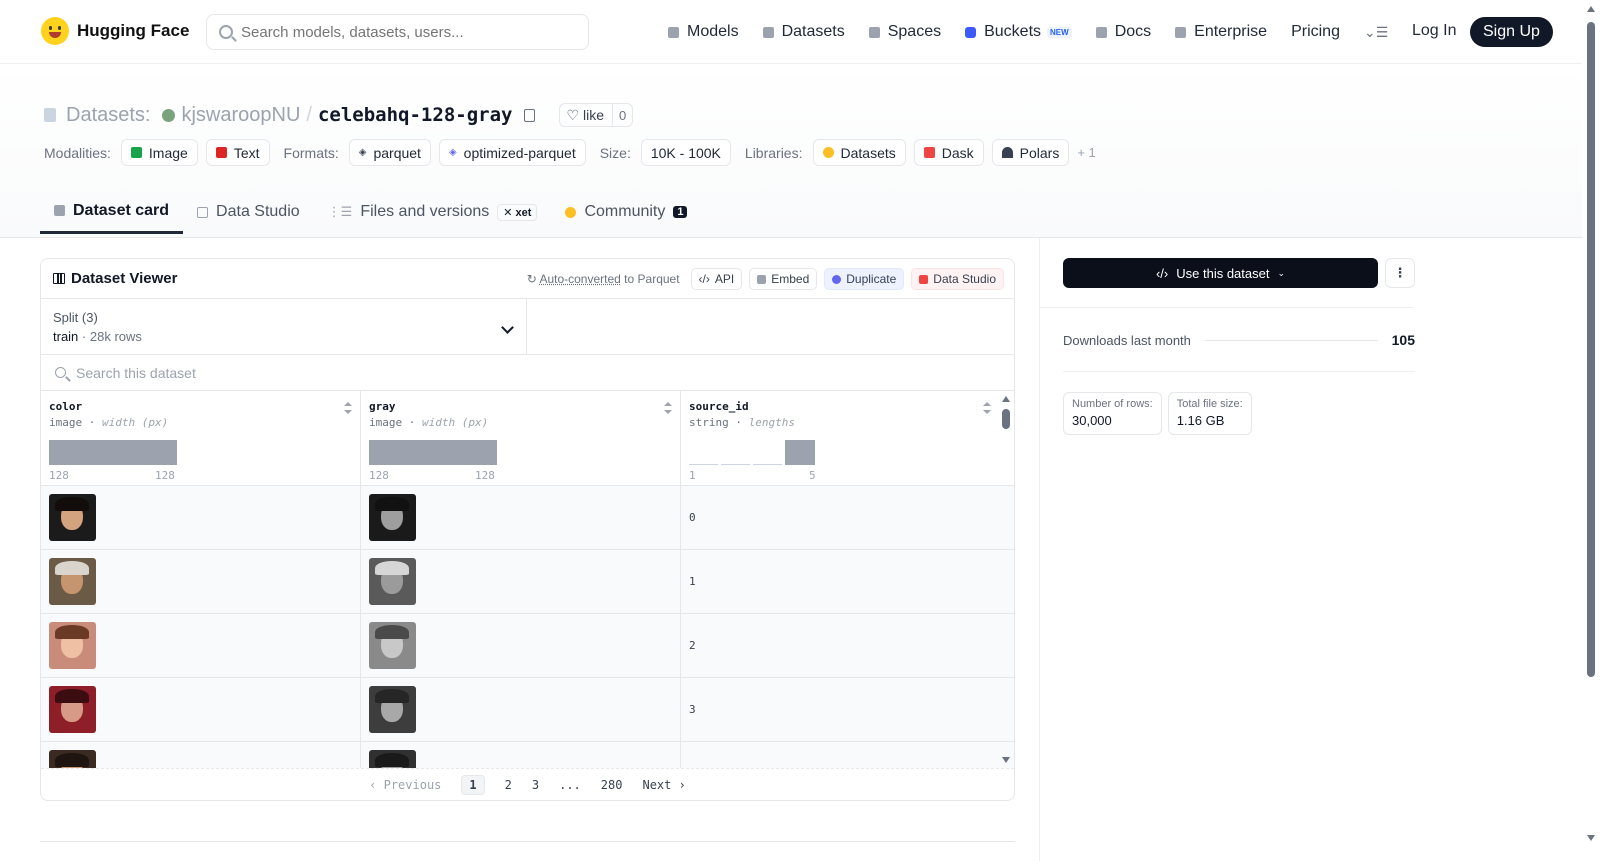 The height and width of the screenshot is (861, 1600). I want to click on nav-link-docs: Docs, so click(1123, 32).